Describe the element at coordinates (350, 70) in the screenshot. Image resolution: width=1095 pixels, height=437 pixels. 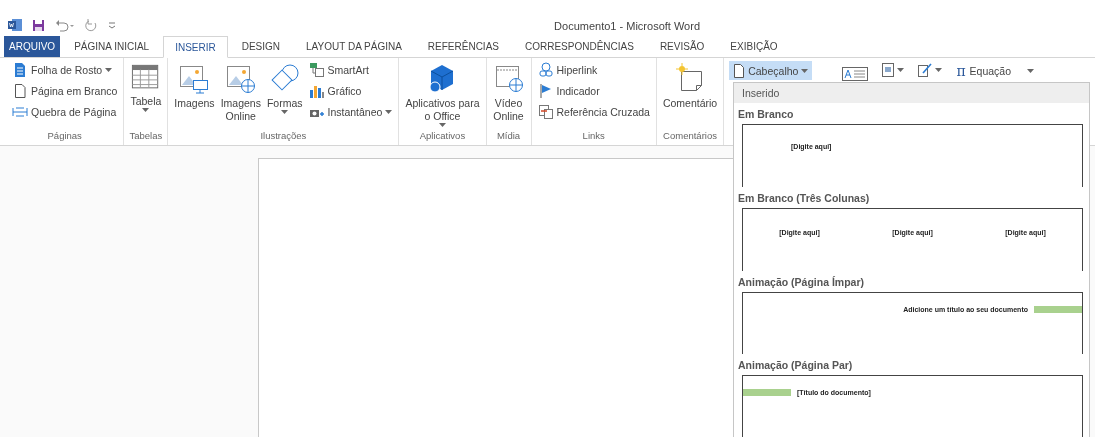
I see `ribbon-button: SmartArt` at that location.